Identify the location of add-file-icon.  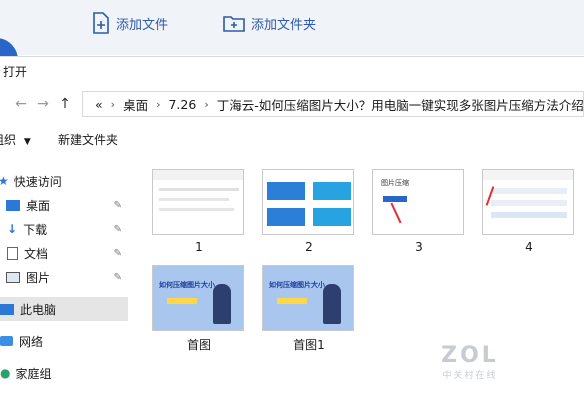
(101, 23).